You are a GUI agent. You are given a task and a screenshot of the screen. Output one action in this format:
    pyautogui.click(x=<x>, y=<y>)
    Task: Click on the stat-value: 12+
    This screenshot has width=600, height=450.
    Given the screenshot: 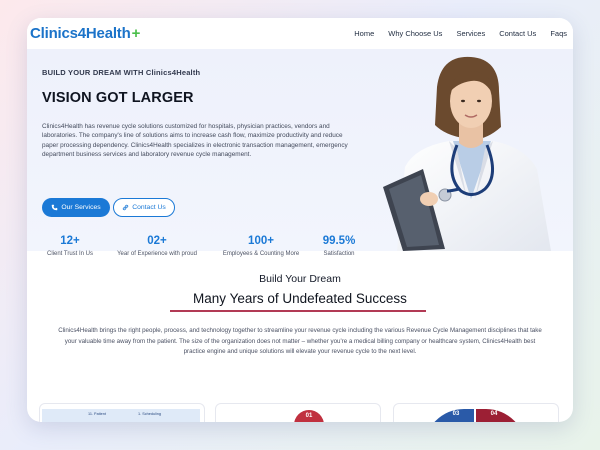 What is the action you would take?
    pyautogui.click(x=70, y=241)
    